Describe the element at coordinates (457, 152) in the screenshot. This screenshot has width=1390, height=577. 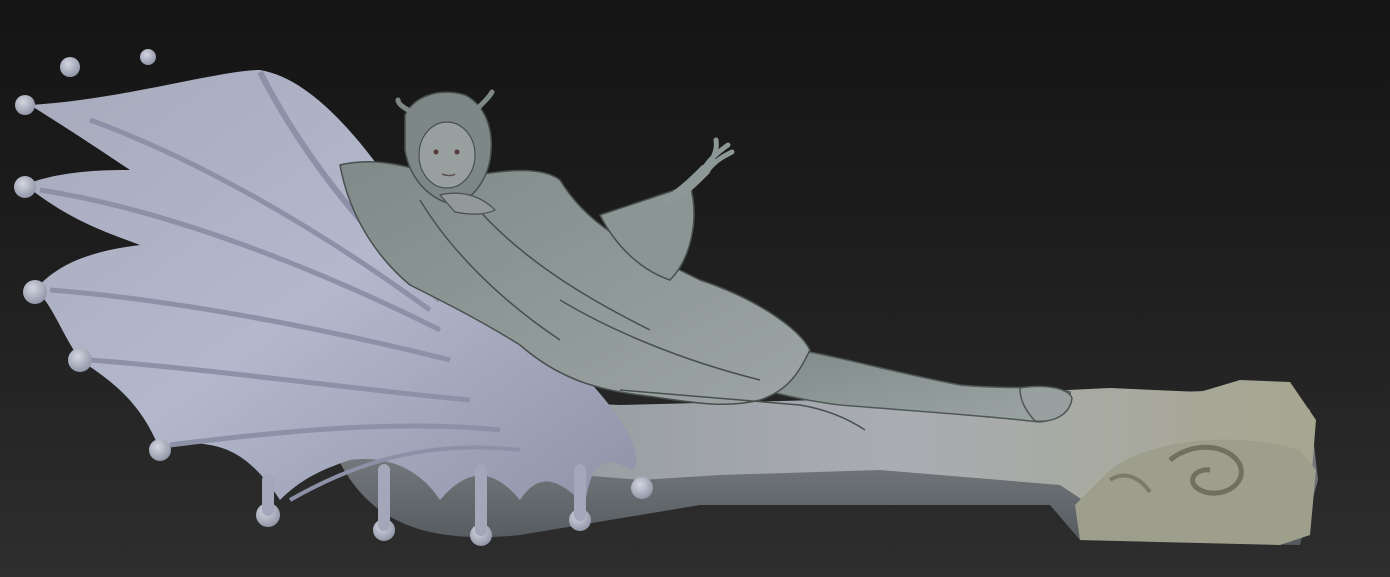
I see `figure-eye-right` at that location.